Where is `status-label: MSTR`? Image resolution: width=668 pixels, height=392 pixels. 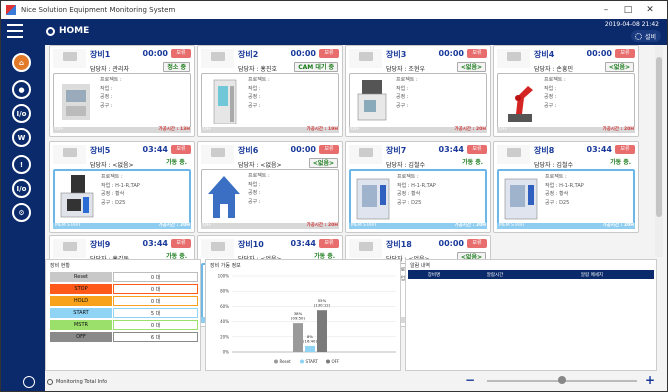 status-label: MSTR is located at coordinates (81, 325).